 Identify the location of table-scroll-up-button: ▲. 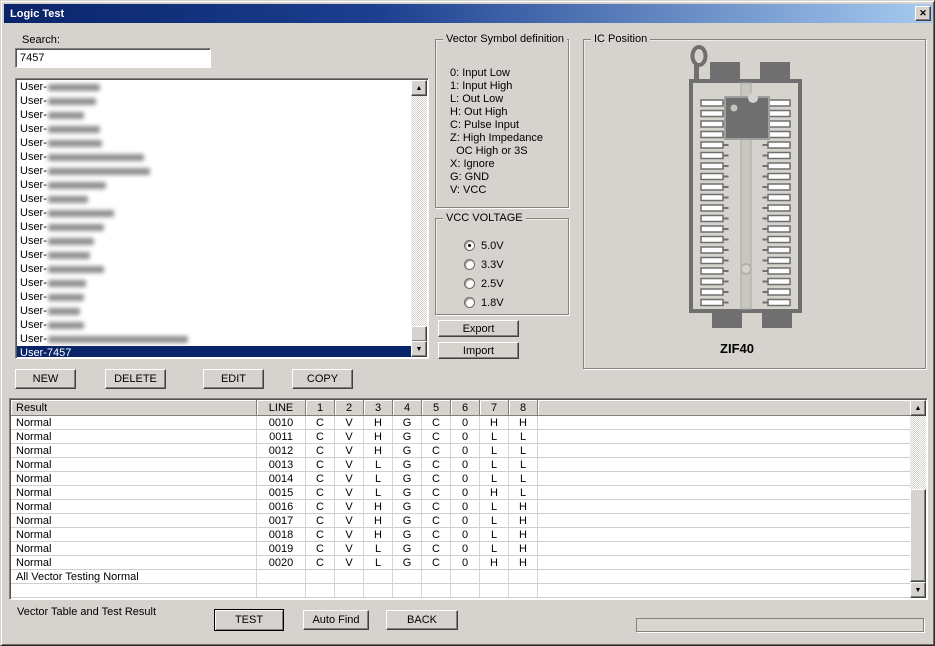
(918, 408).